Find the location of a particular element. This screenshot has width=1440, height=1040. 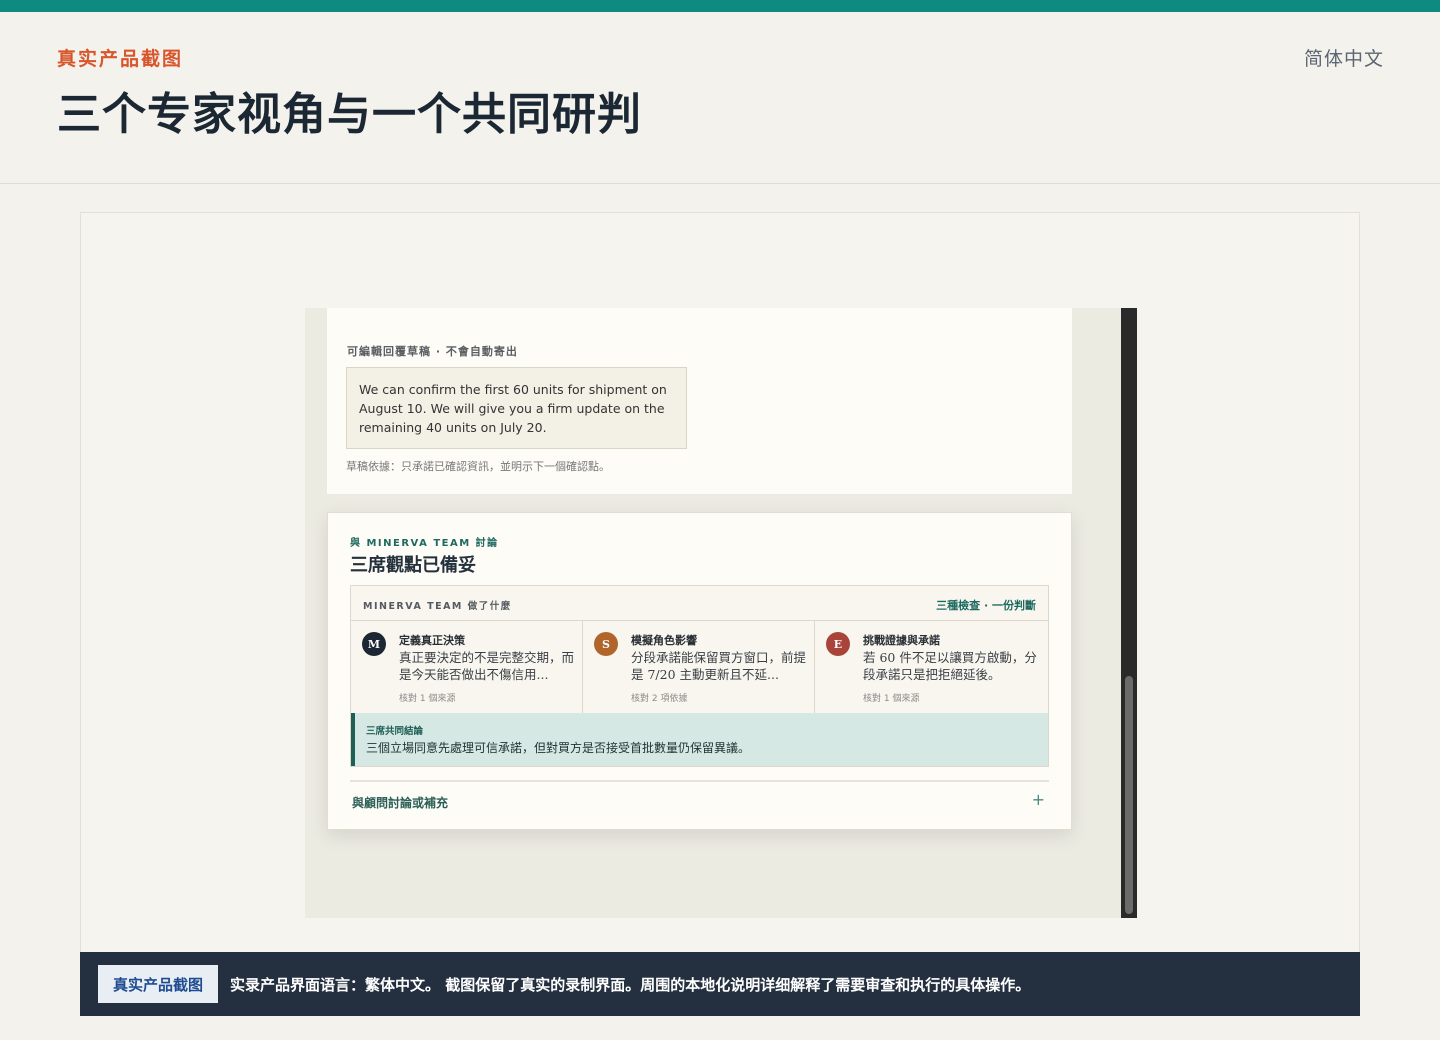

avatar: E is located at coordinates (838, 644).